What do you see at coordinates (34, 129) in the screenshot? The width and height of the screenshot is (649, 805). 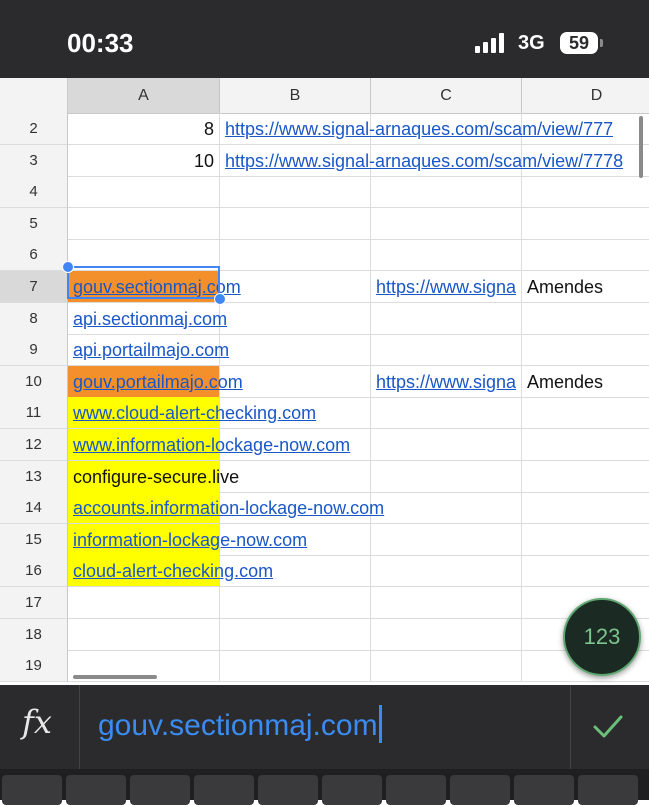 I see `row-header: 2` at bounding box center [34, 129].